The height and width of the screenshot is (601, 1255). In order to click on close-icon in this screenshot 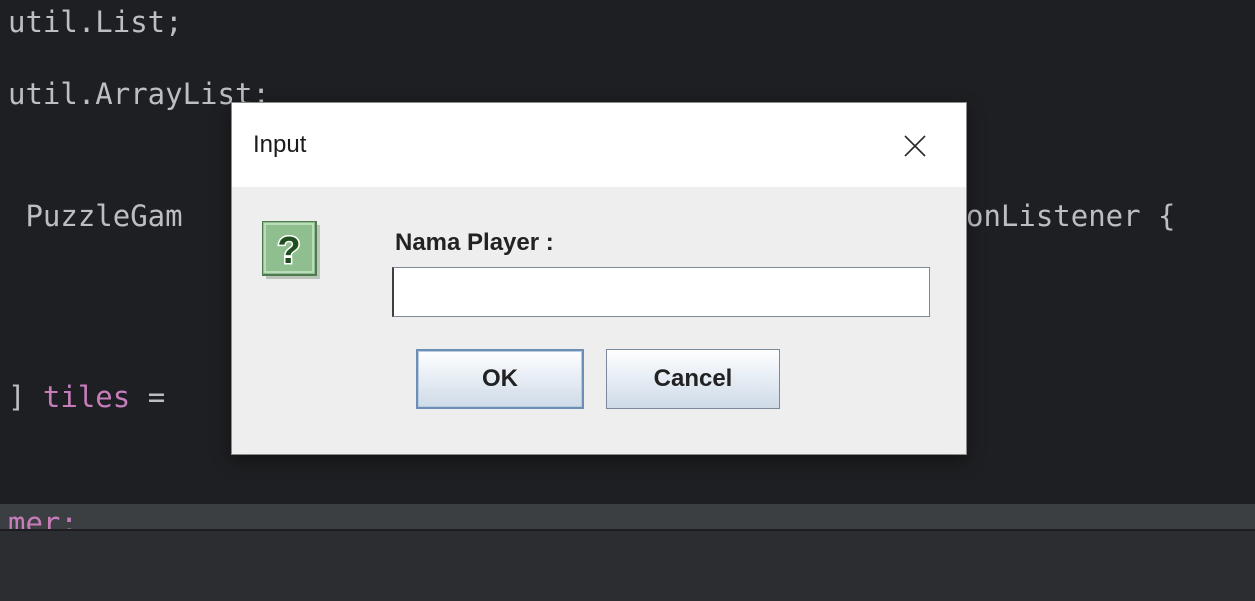, I will do `click(915, 146)`.